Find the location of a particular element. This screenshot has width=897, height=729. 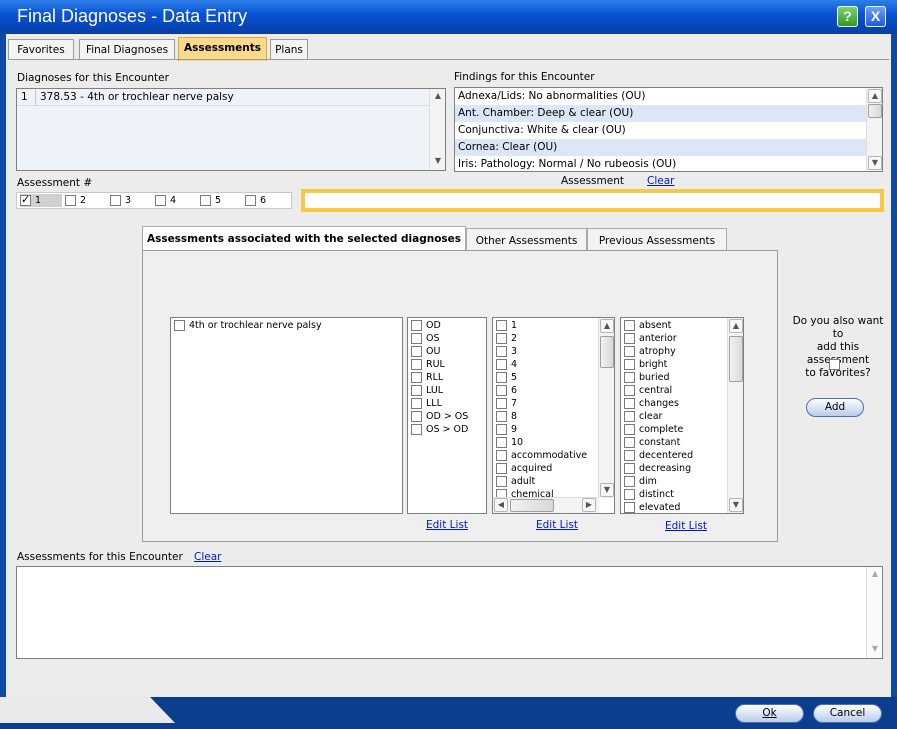

checkbox-checked-icon is located at coordinates (25, 199).